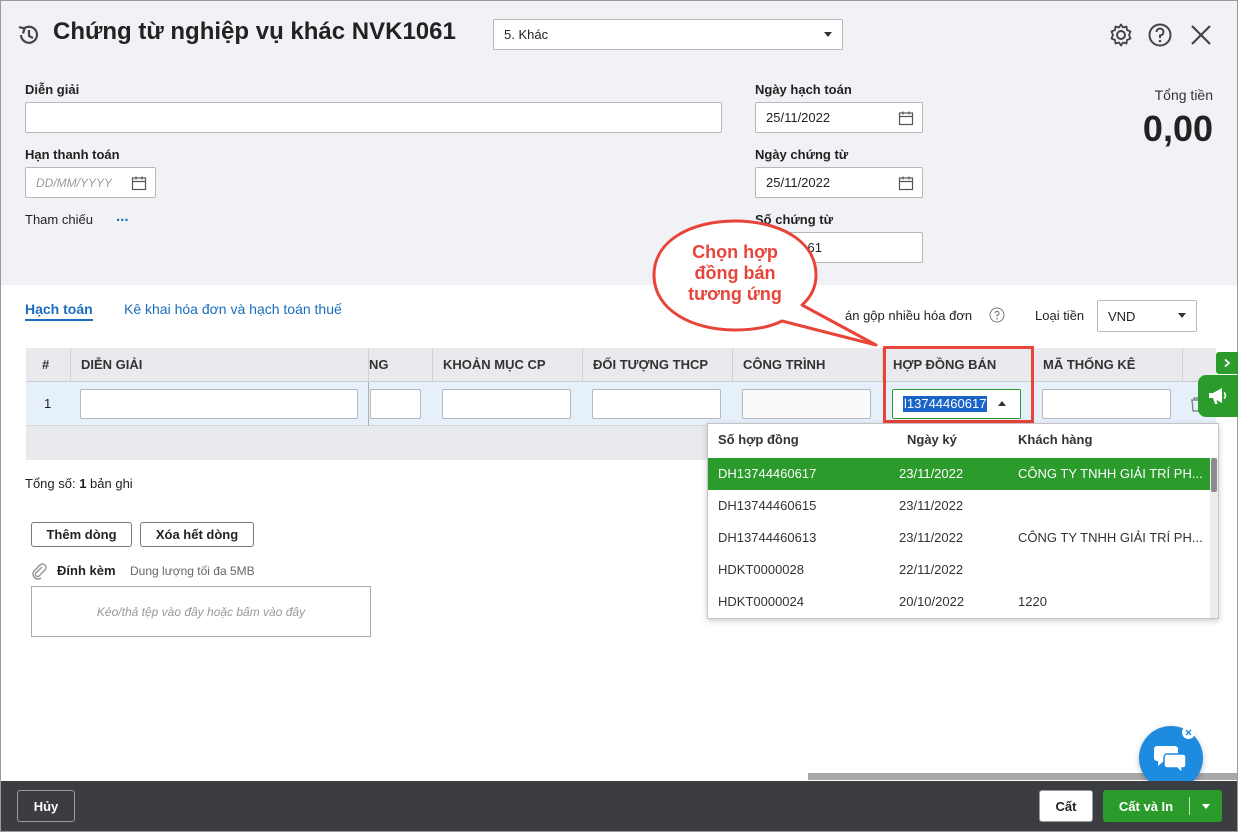 The image size is (1238, 832). Describe the element at coordinates (1183, 95) in the screenshot. I see `tong-tien-label: Tổng tiền` at that location.